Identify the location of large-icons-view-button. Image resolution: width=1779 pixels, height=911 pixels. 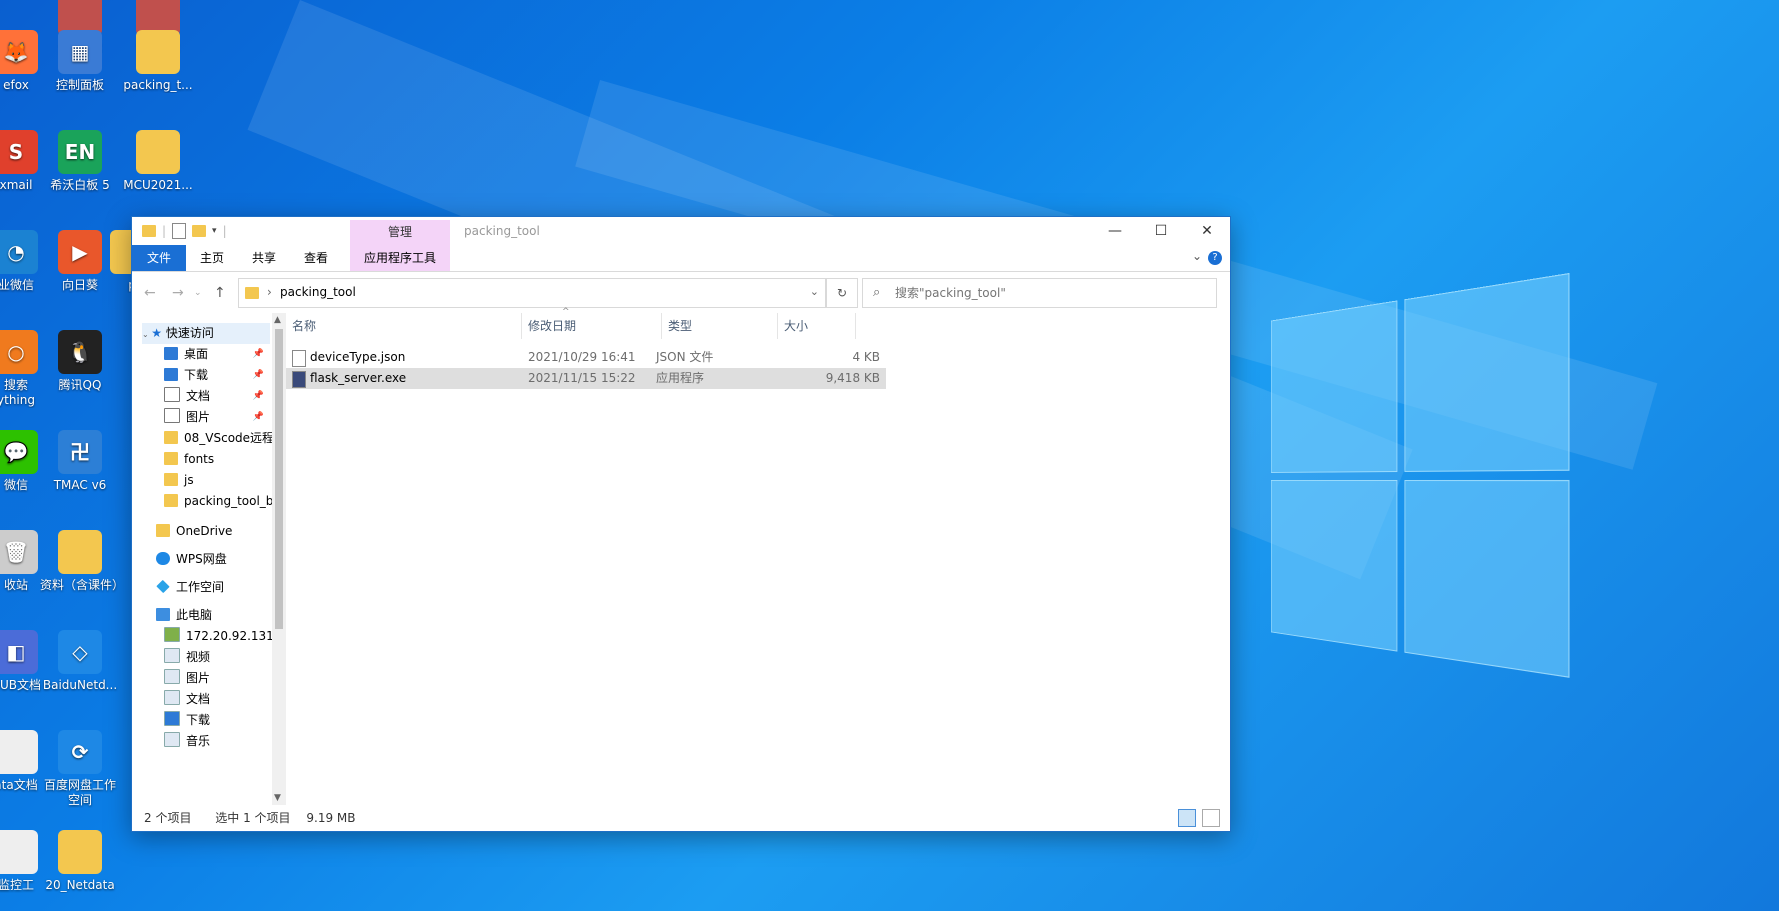
(1211, 818).